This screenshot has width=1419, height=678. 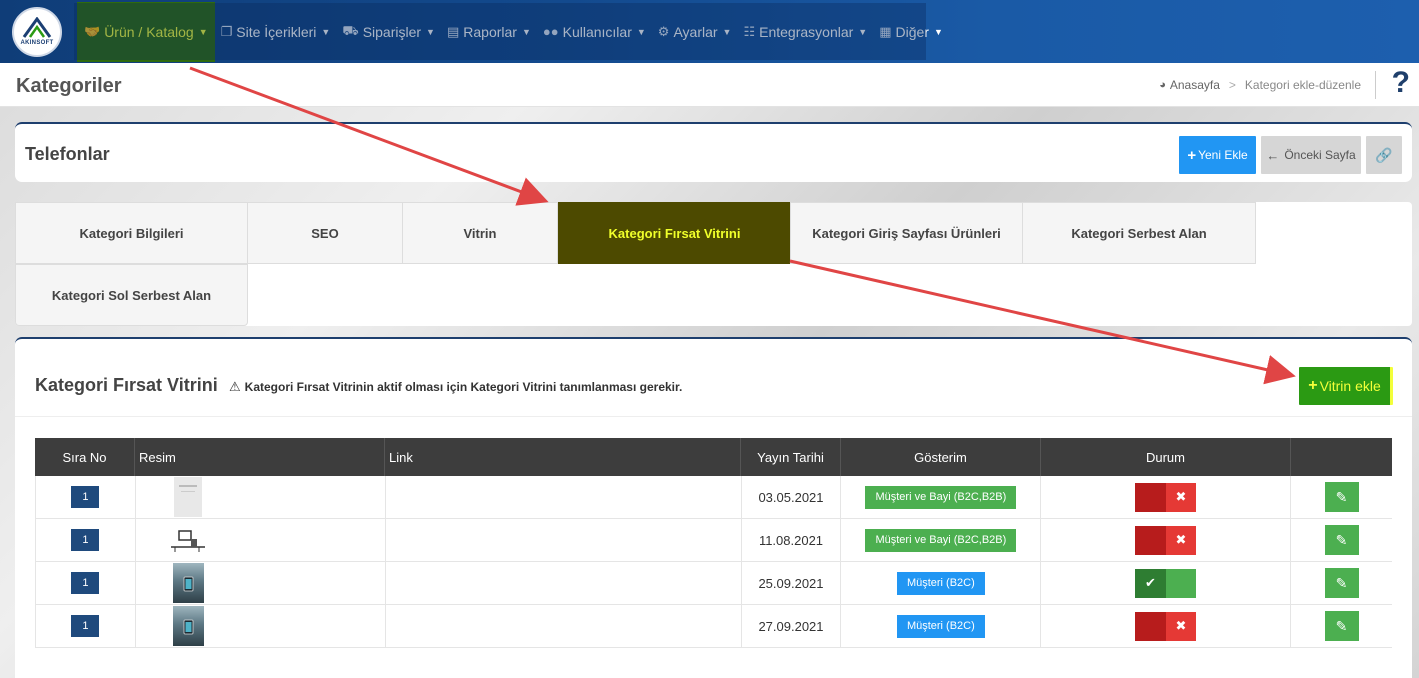 I want to click on col-sira-no: Sıra No, so click(x=85, y=457).